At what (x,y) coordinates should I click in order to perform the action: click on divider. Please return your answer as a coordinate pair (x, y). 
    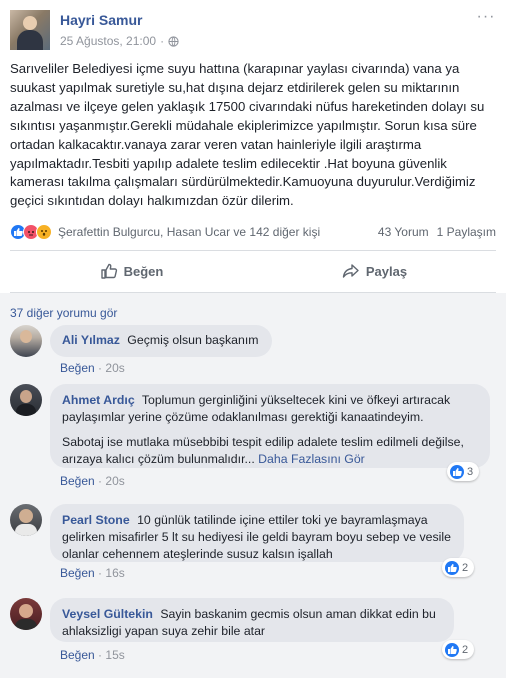
    Looking at the image, I should click on (253, 250).